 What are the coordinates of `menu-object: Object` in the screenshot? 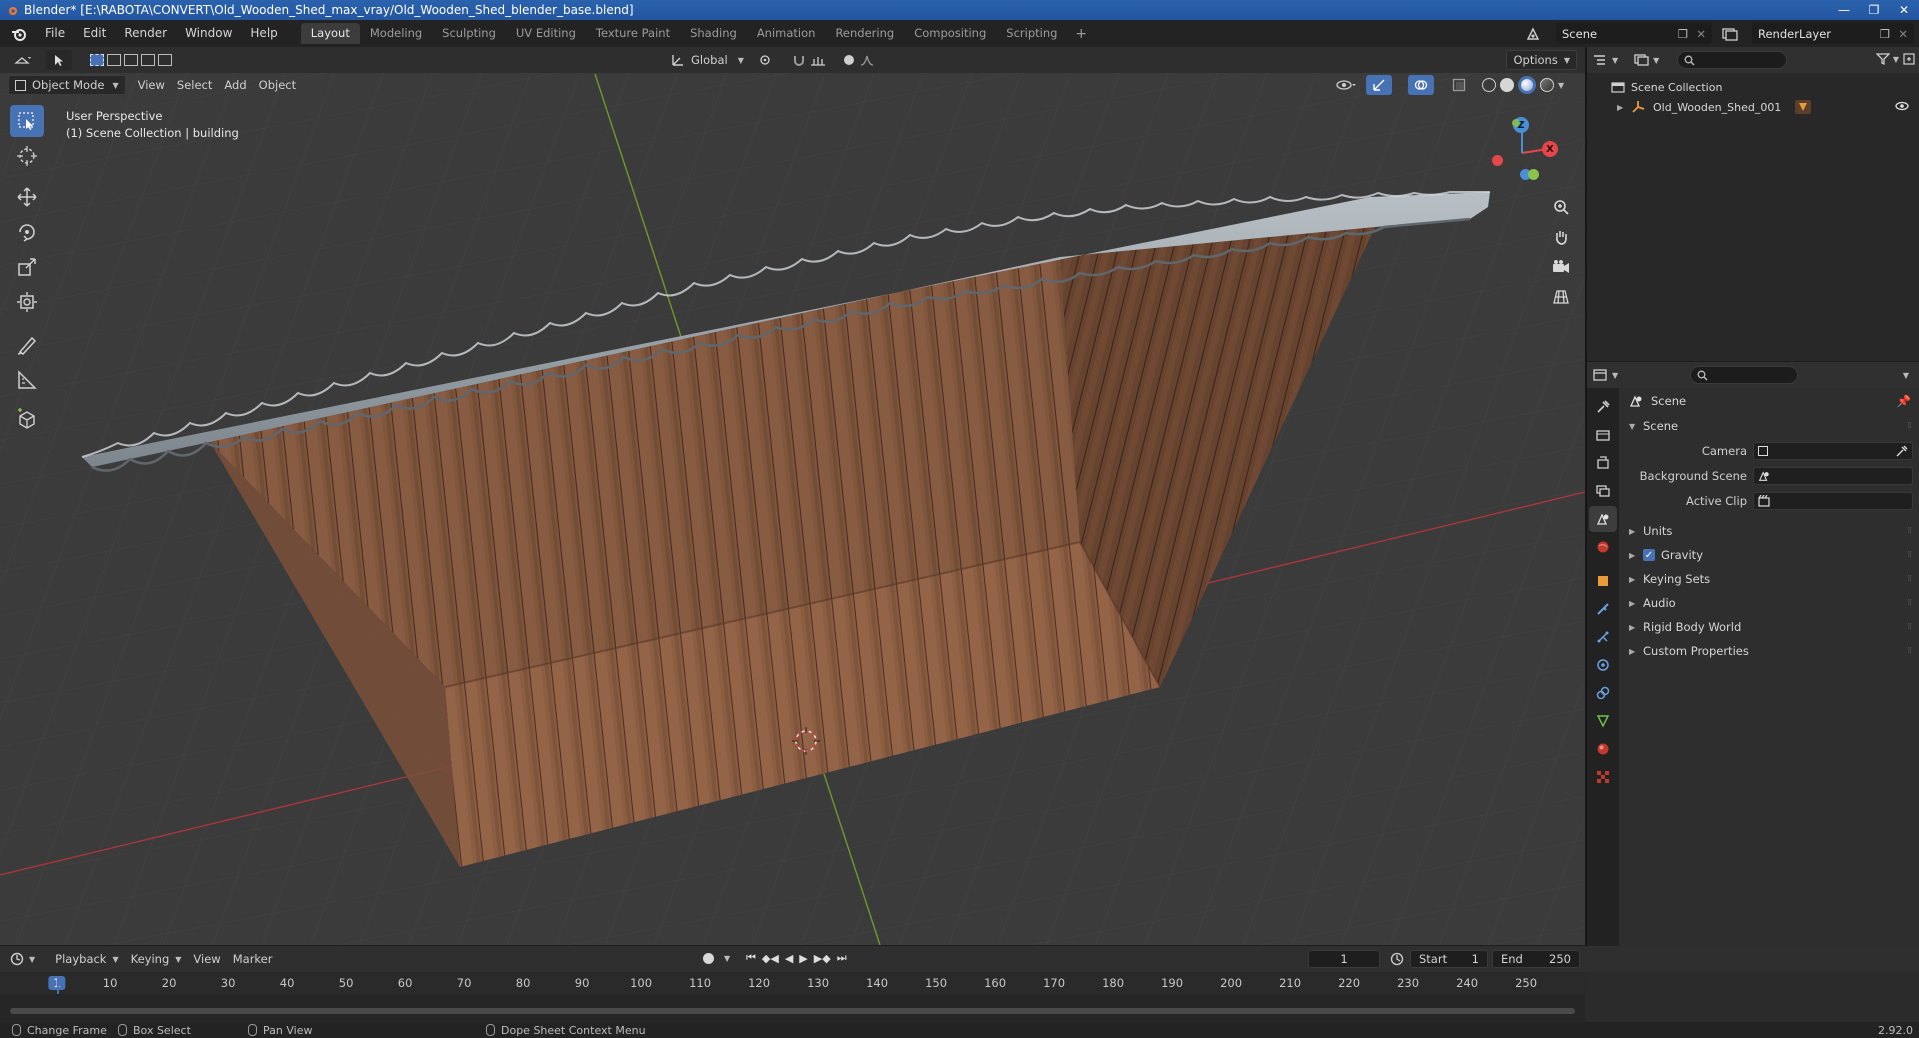 It's located at (277, 85).